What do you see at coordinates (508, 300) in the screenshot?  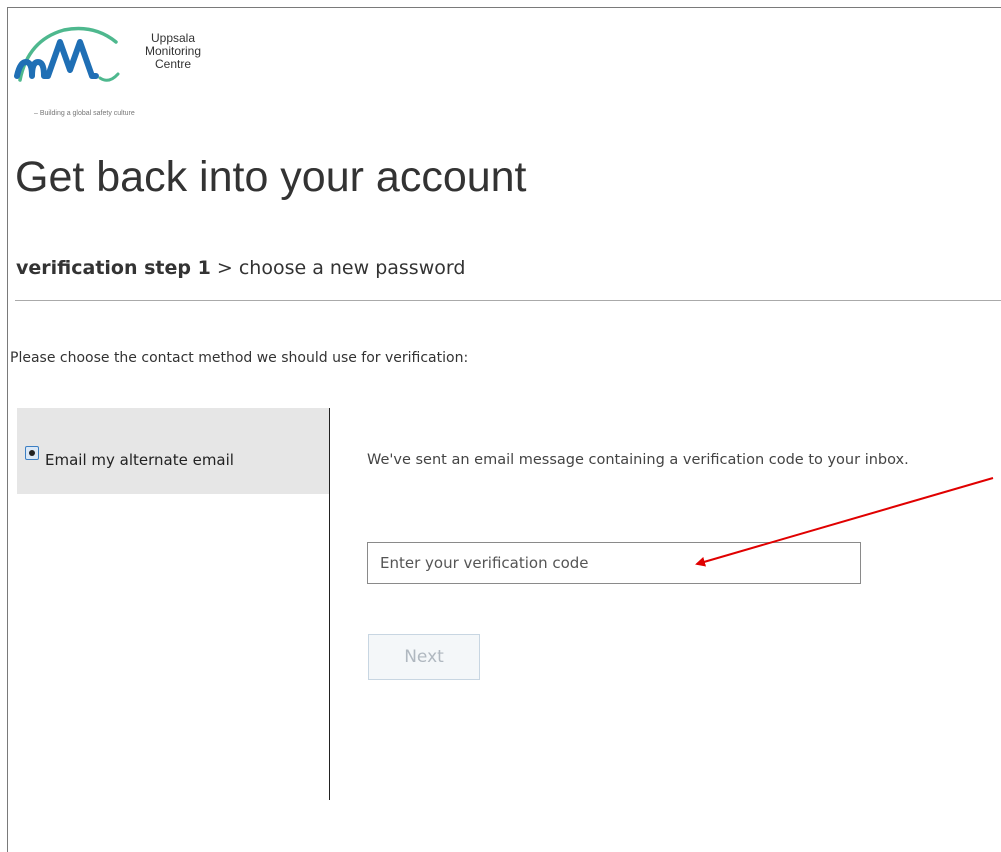 I see `header-divider` at bounding box center [508, 300].